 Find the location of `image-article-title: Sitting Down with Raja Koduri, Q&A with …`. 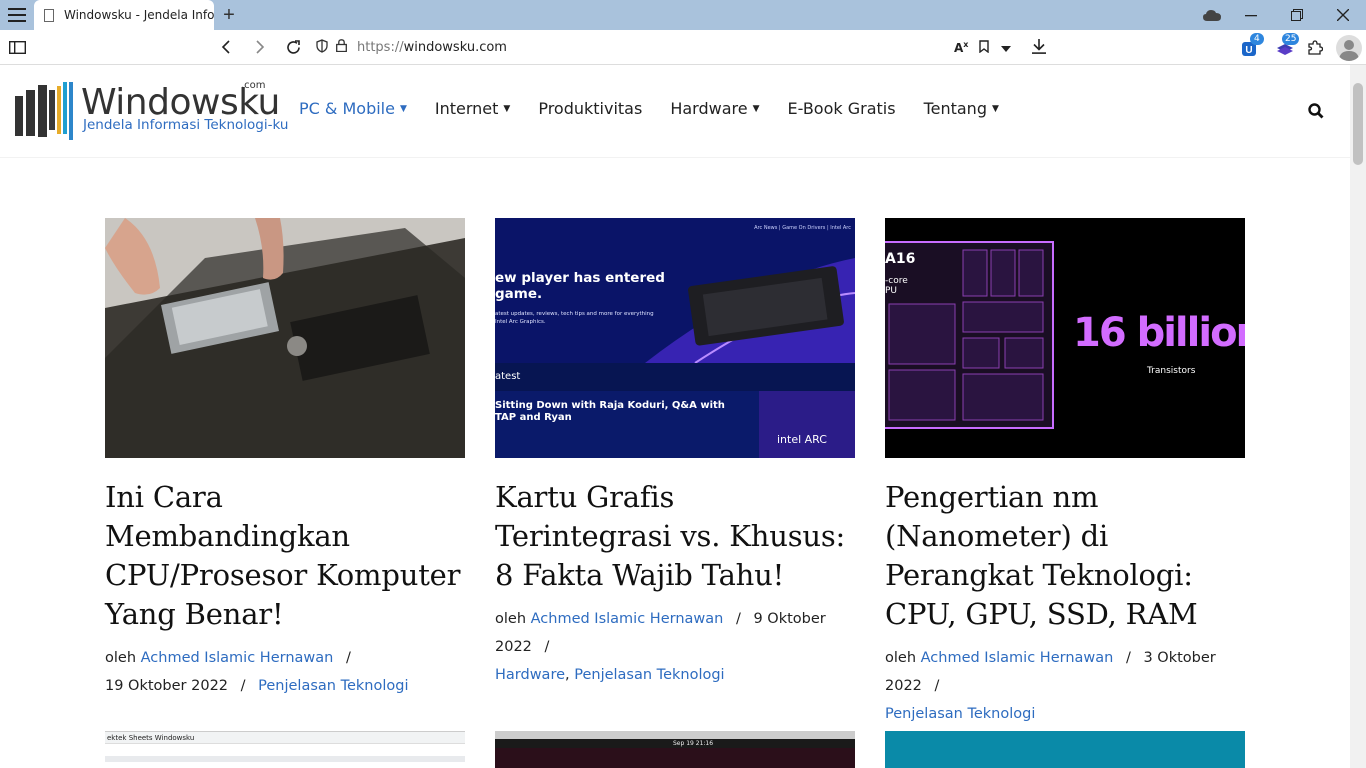

image-article-title: Sitting Down with Raja Koduri, Q&A with … is located at coordinates (610, 411).